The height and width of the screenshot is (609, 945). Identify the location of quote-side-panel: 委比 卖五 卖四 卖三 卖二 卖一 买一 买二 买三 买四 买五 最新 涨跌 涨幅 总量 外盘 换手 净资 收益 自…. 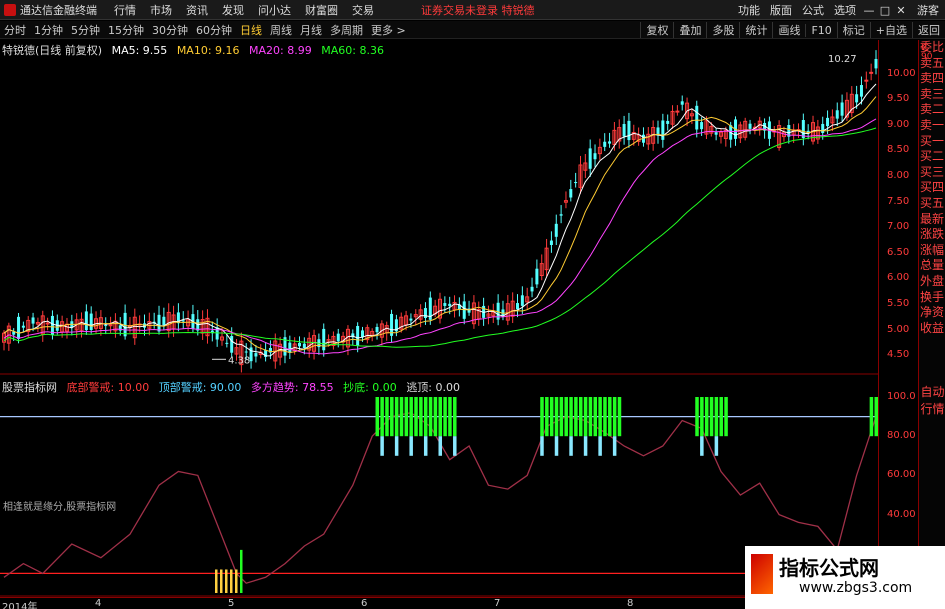
(931, 324).